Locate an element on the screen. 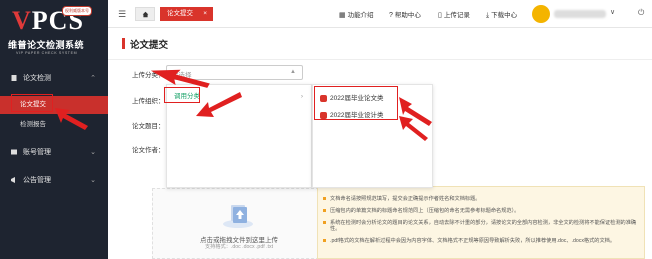 Image resolution: width=652 pixels, height=259 pixels. feature-intro-button: ▦ 功能介绍 is located at coordinates (356, 14).